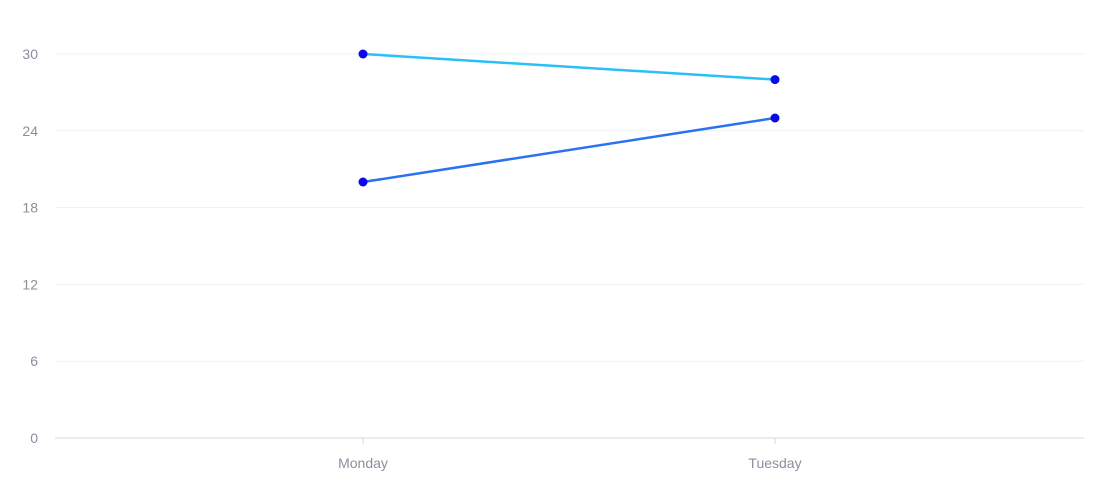 The height and width of the screenshot is (479, 1118). What do you see at coordinates (34, 438) in the screenshot?
I see `y-tick-label: 0` at bounding box center [34, 438].